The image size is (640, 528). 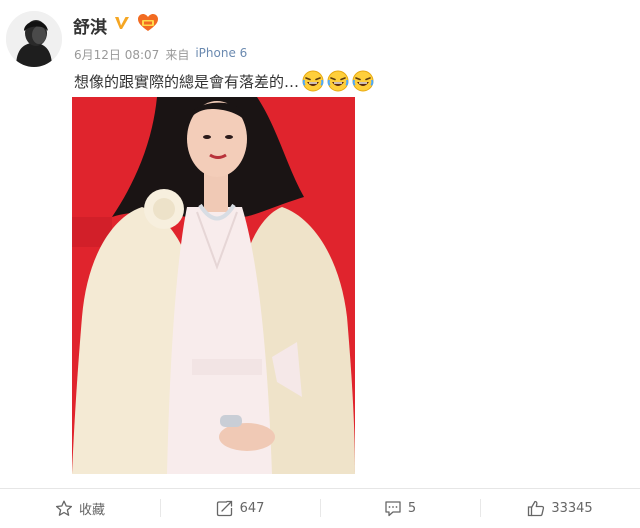 What do you see at coordinates (252, 508) in the screenshot?
I see `repost-count: 647` at bounding box center [252, 508].